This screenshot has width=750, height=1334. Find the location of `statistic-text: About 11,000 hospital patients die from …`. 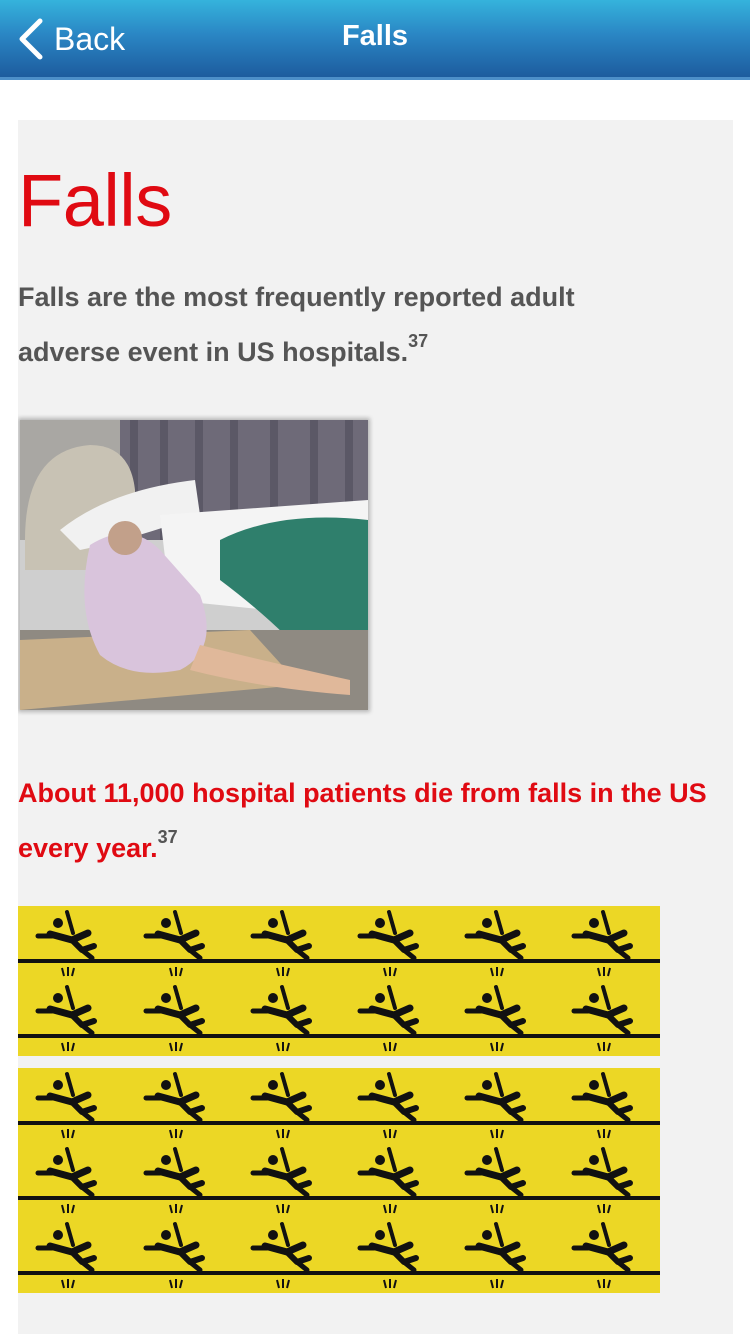

statistic-text: About 11,000 hospital patients die from … is located at coordinates (362, 820).